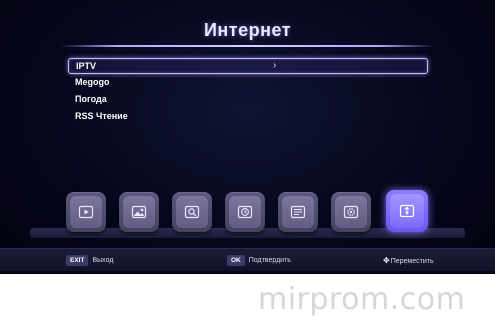  I want to click on settings-icon, so click(351, 212).